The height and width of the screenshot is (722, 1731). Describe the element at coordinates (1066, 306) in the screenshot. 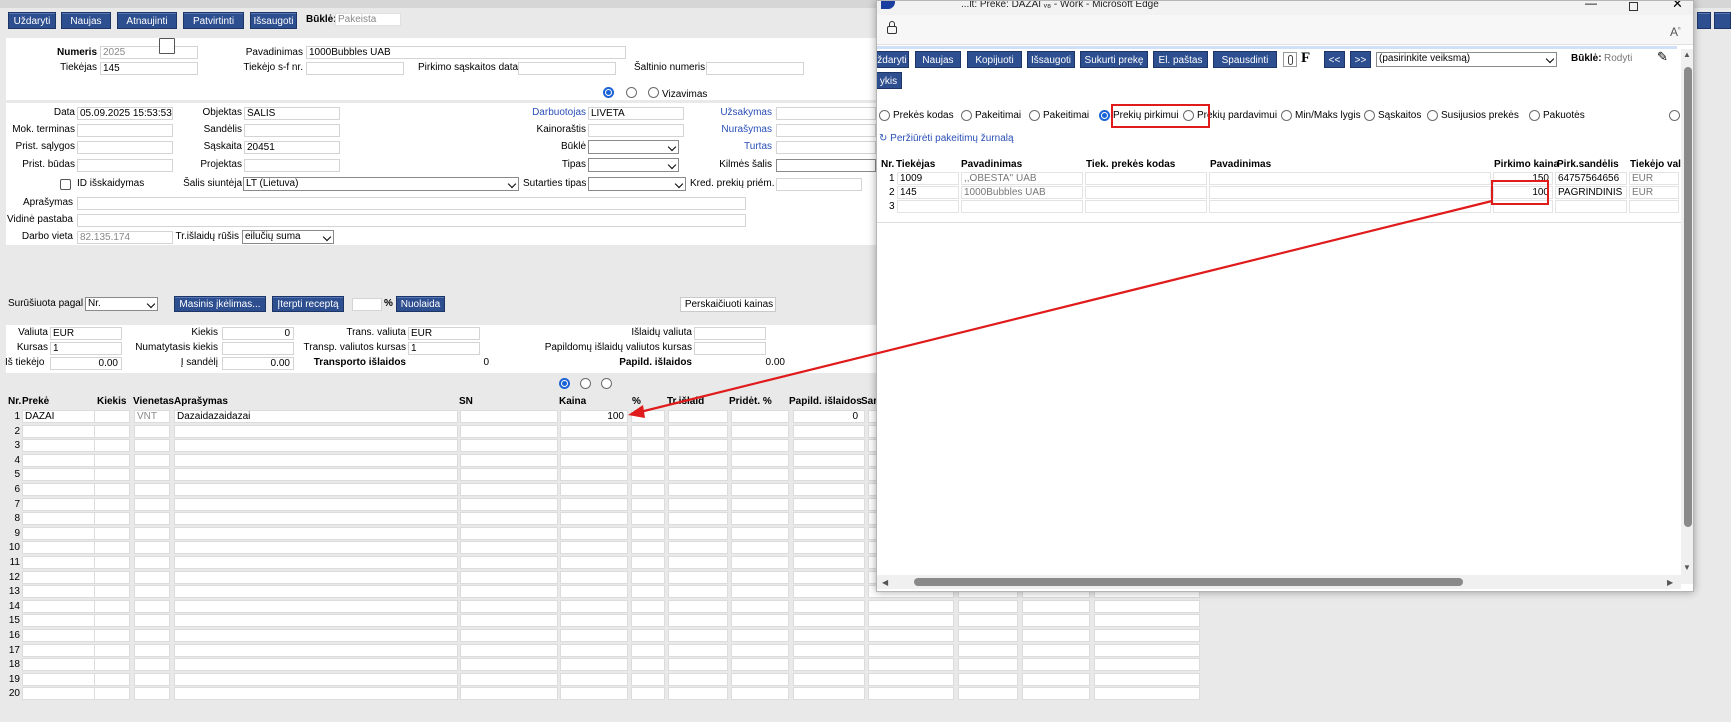

I see `arrow-line` at that location.